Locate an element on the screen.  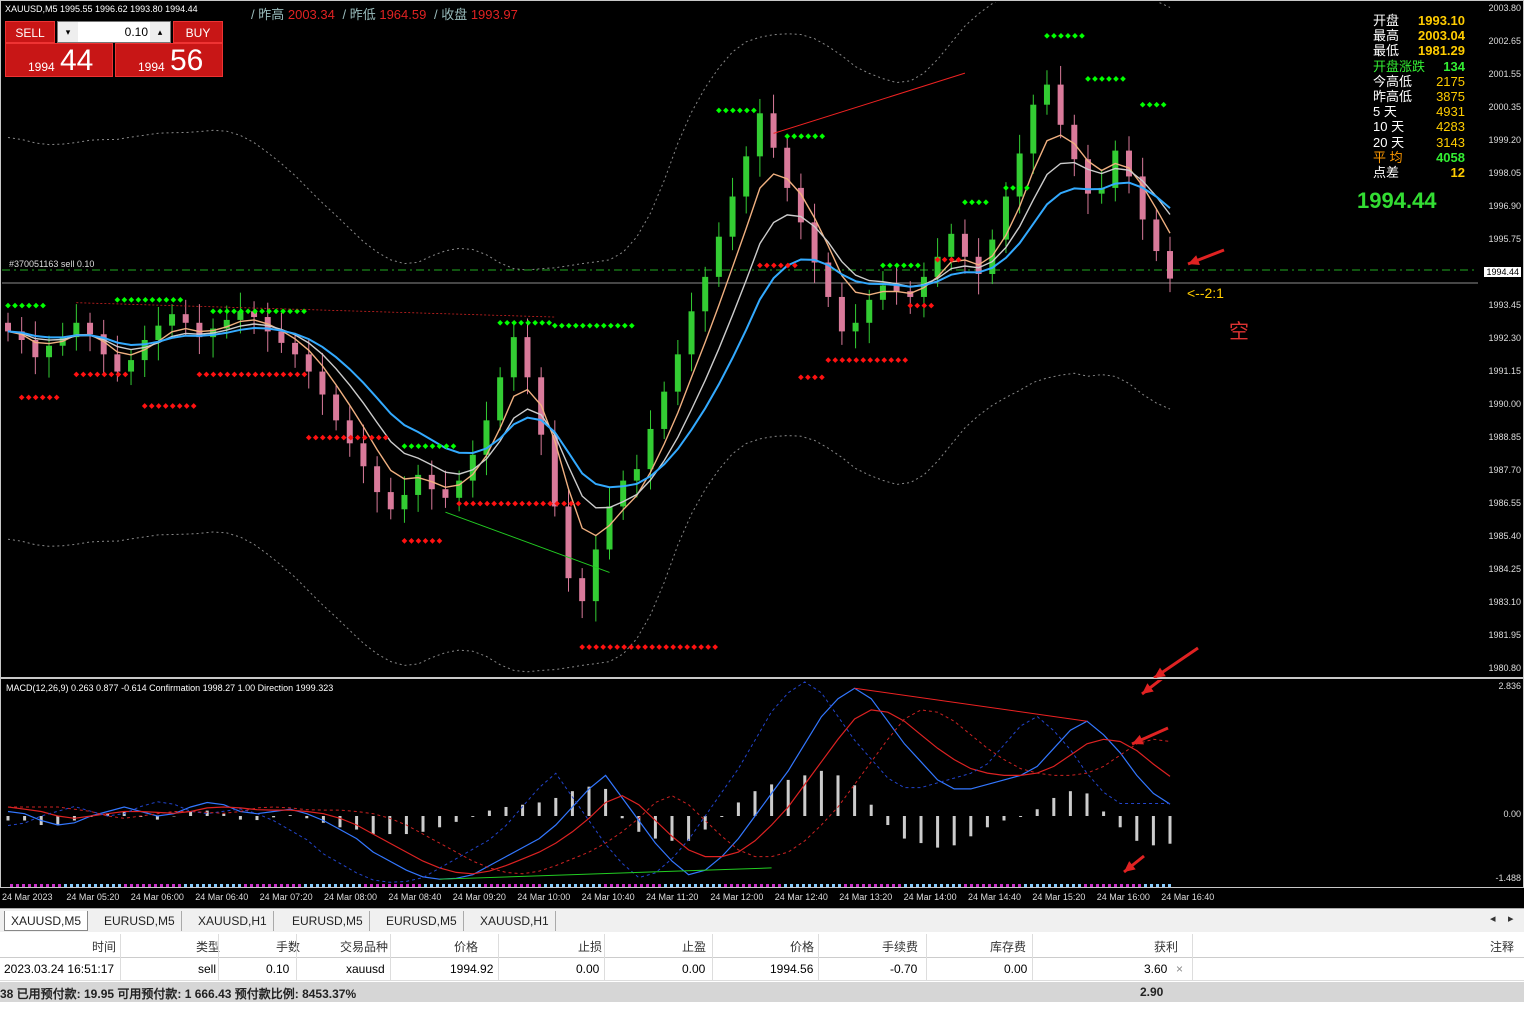
macd-tick-label: 2.836 is located at coordinates (1509, 686).